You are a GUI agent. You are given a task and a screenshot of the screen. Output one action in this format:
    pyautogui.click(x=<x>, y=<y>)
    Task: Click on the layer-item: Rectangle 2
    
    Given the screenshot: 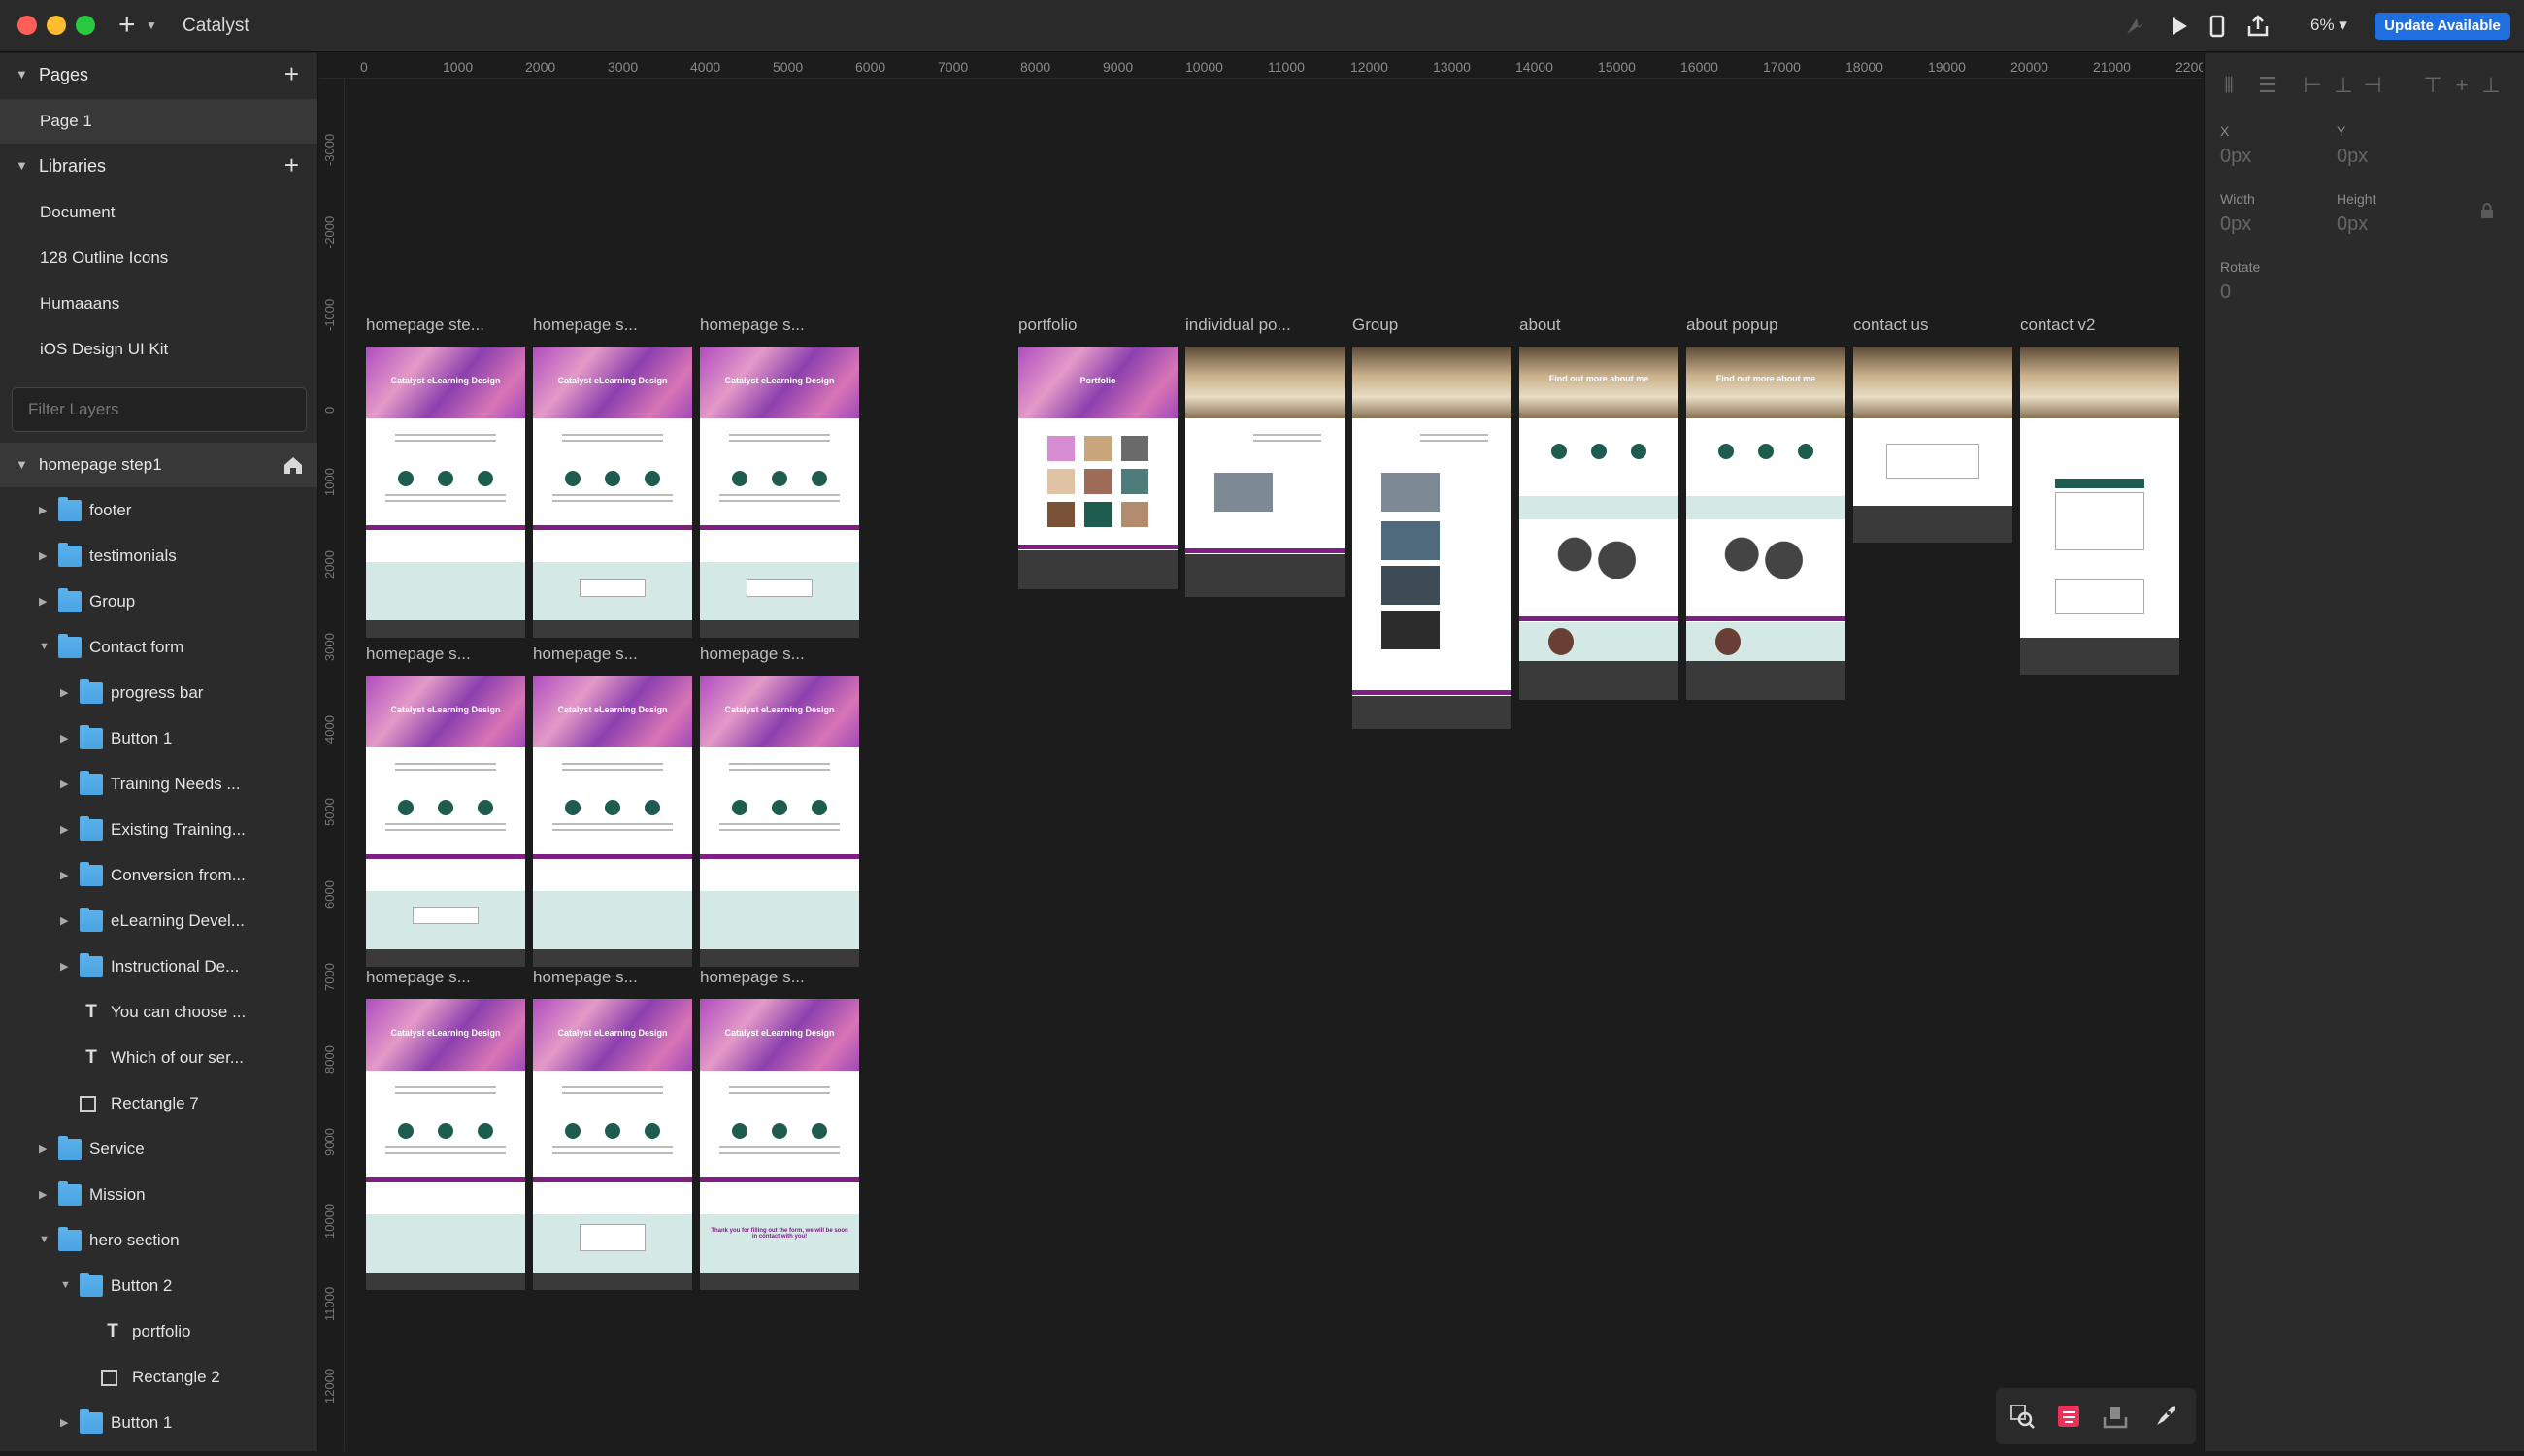 What is the action you would take?
    pyautogui.click(x=158, y=1378)
    